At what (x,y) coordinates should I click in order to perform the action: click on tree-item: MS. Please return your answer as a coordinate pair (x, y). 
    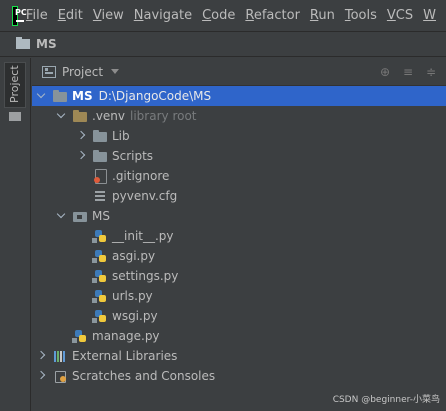
    Looking at the image, I should click on (239, 216).